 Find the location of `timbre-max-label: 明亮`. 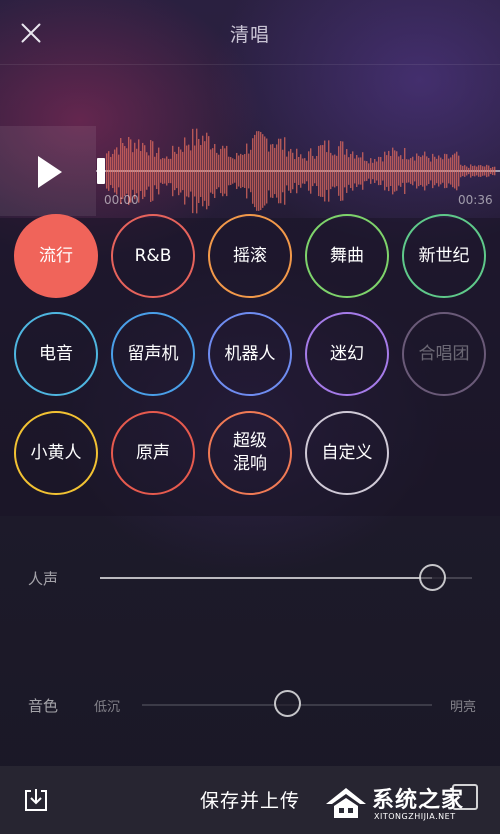

timbre-max-label: 明亮 is located at coordinates (463, 707).